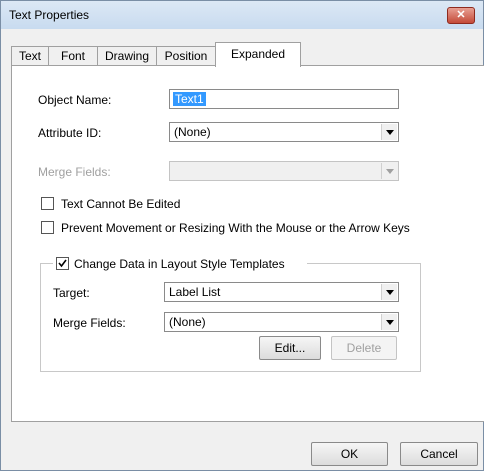 This screenshot has width=484, height=471. Describe the element at coordinates (195, 292) in the screenshot. I see `target-value: Label List` at that location.